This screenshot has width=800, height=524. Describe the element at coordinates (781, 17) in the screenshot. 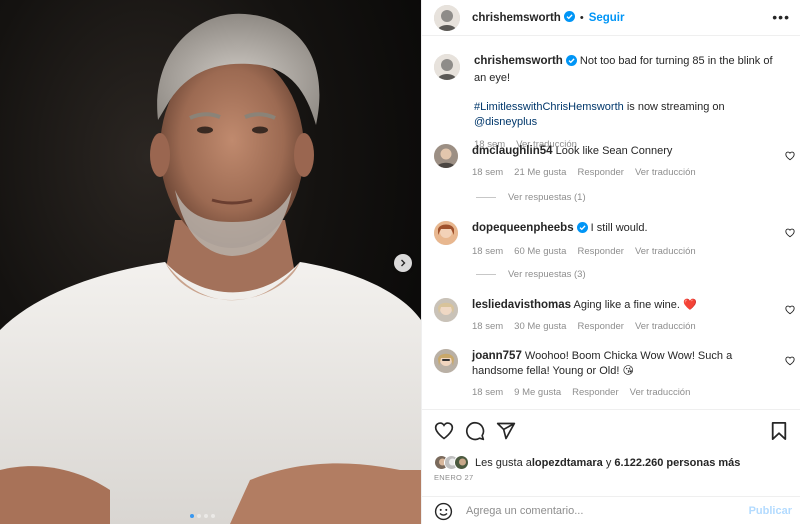

I see `more-icon: •••` at that location.